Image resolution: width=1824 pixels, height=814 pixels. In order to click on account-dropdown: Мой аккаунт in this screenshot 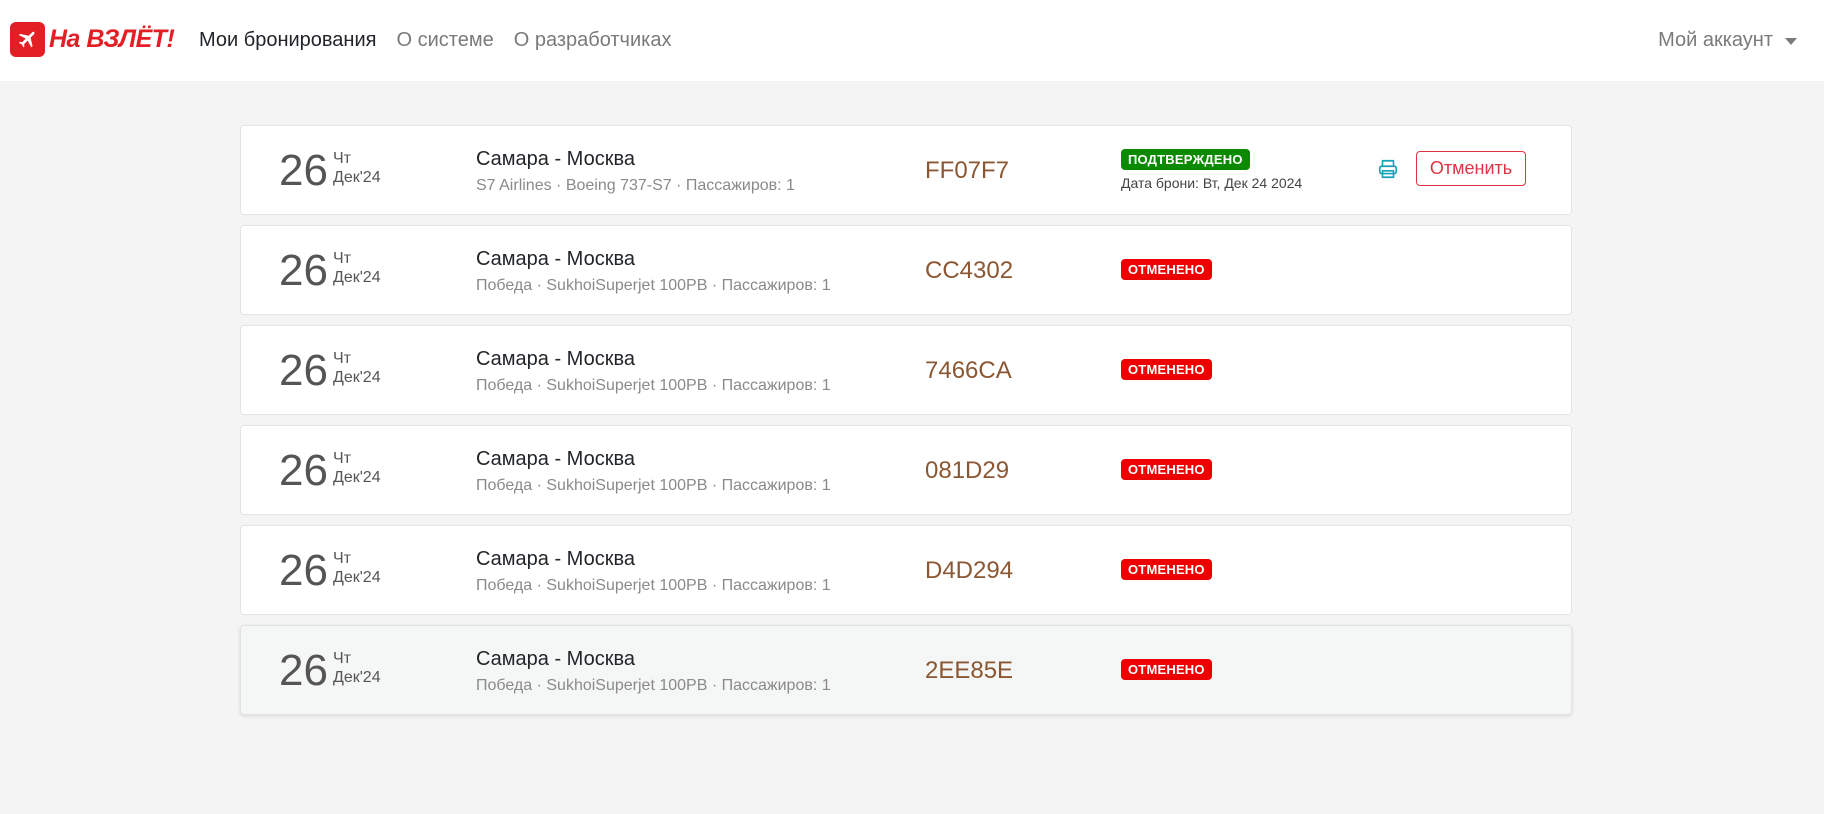, I will do `click(1727, 40)`.